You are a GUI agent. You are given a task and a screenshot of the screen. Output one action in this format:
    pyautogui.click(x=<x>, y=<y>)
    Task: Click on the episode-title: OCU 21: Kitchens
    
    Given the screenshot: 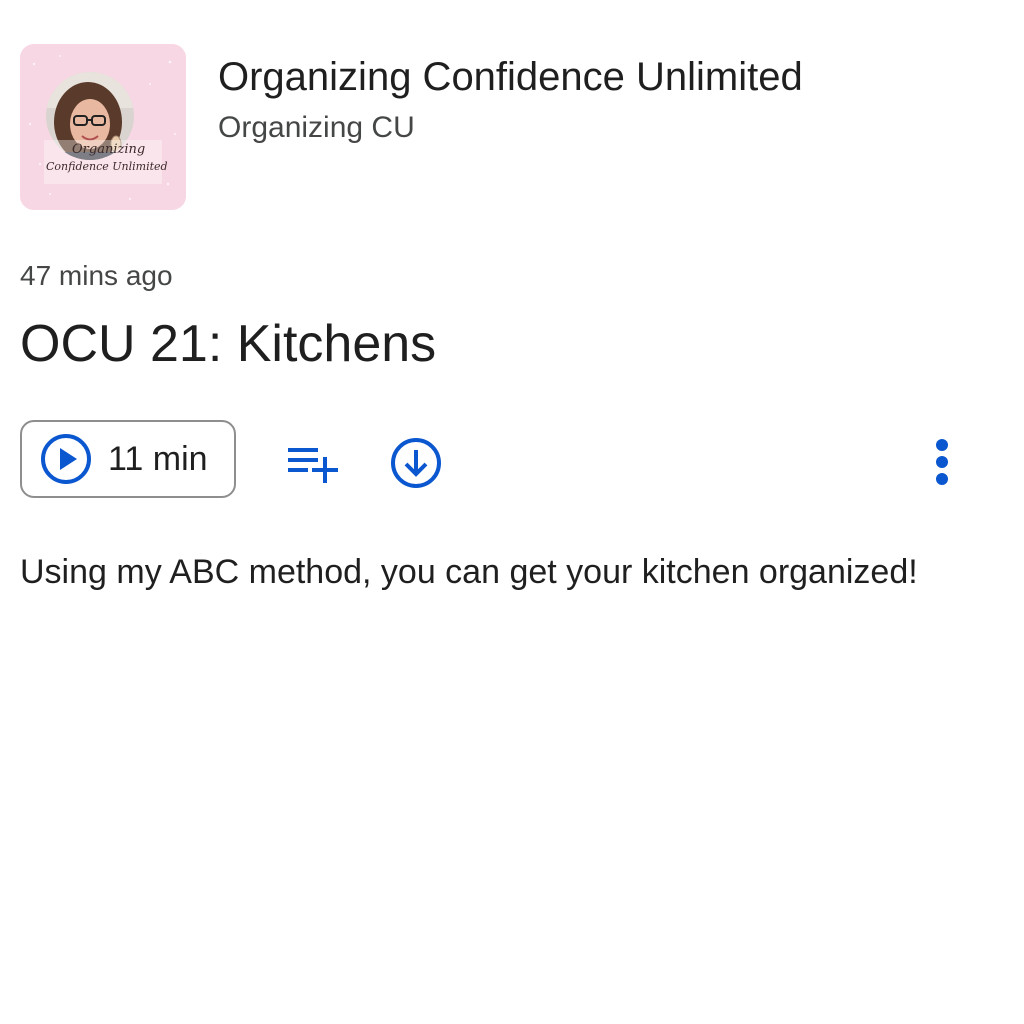 What is the action you would take?
    pyautogui.click(x=228, y=344)
    